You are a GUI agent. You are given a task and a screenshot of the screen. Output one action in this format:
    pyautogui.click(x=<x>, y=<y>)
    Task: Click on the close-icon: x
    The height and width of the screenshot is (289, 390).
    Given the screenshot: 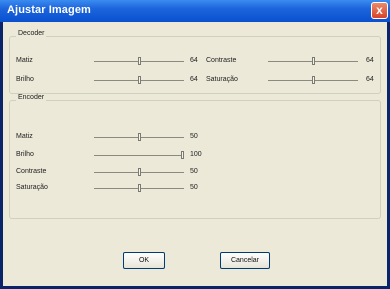 What is the action you would take?
    pyautogui.click(x=379, y=10)
    